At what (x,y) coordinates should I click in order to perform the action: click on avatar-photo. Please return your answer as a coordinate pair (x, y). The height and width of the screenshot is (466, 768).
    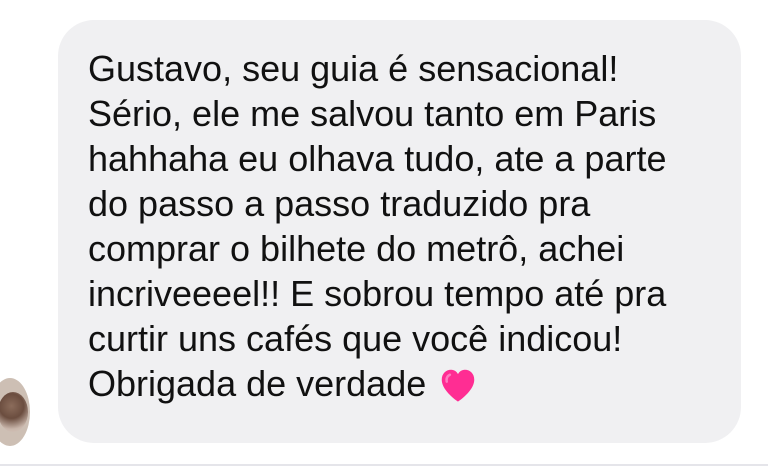
    Looking at the image, I should click on (14, 412).